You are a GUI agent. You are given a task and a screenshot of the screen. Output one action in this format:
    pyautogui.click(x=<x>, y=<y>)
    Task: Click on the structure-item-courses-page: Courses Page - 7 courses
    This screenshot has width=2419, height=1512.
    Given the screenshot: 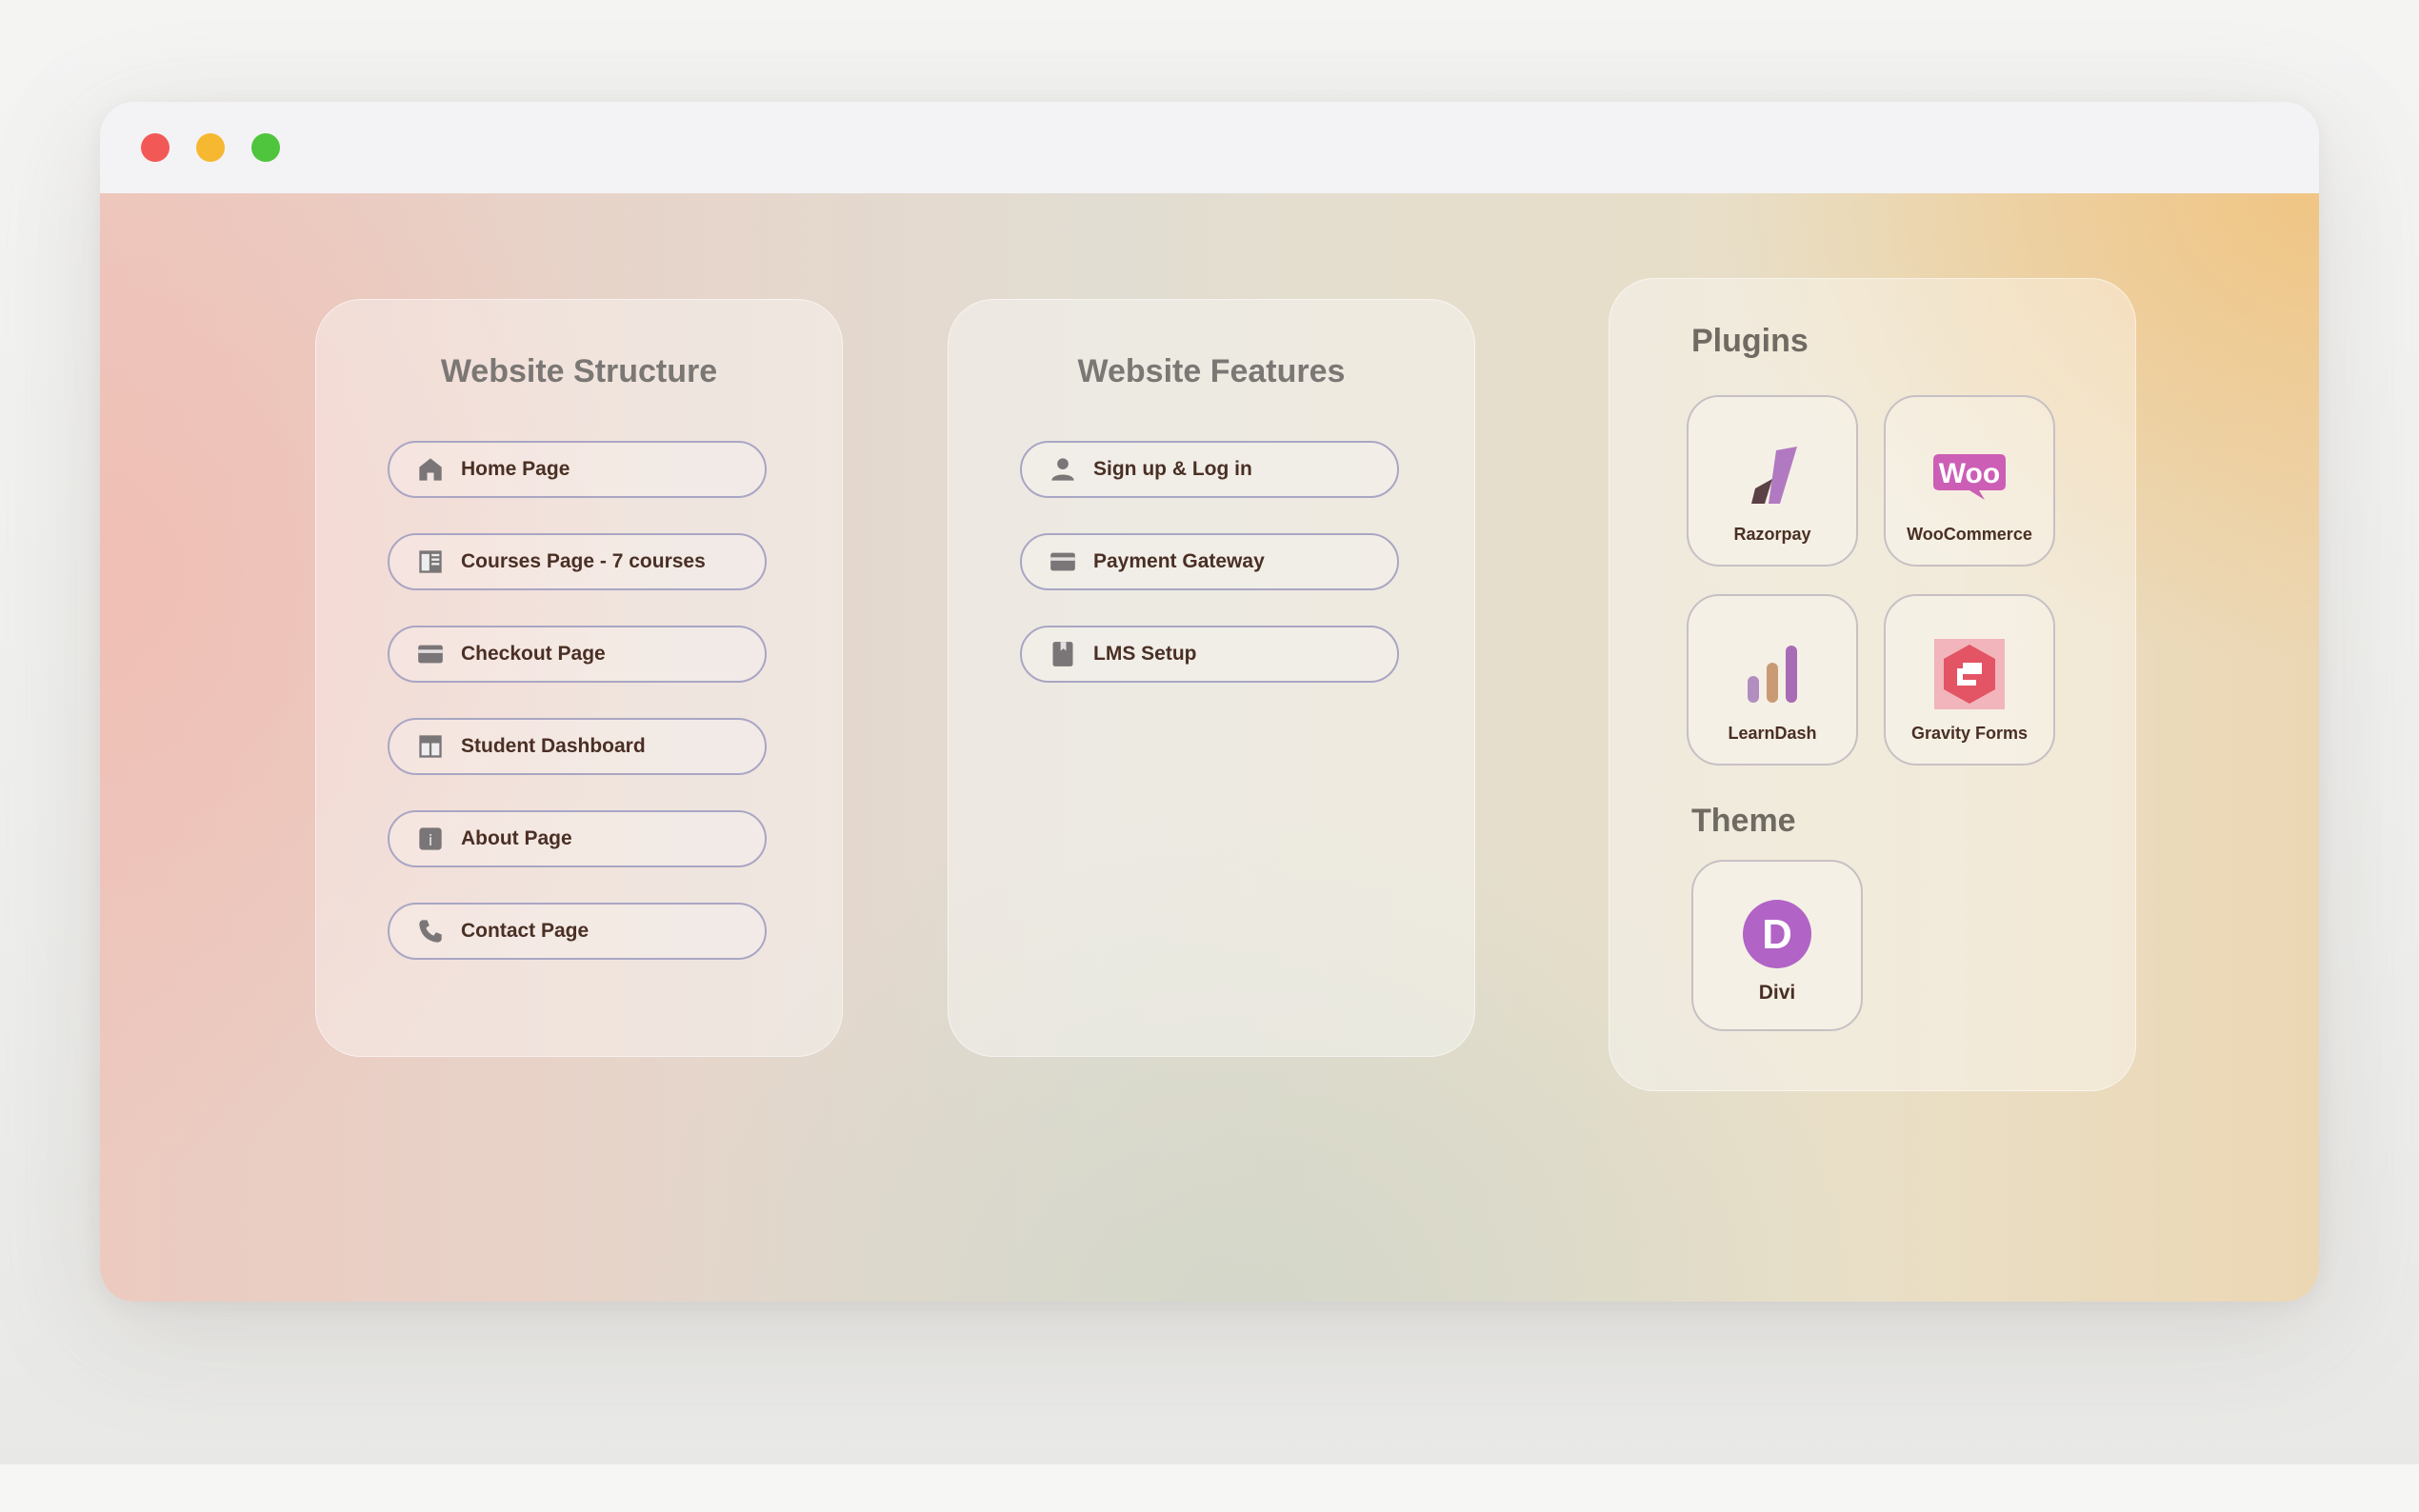 What is the action you would take?
    pyautogui.click(x=577, y=561)
    